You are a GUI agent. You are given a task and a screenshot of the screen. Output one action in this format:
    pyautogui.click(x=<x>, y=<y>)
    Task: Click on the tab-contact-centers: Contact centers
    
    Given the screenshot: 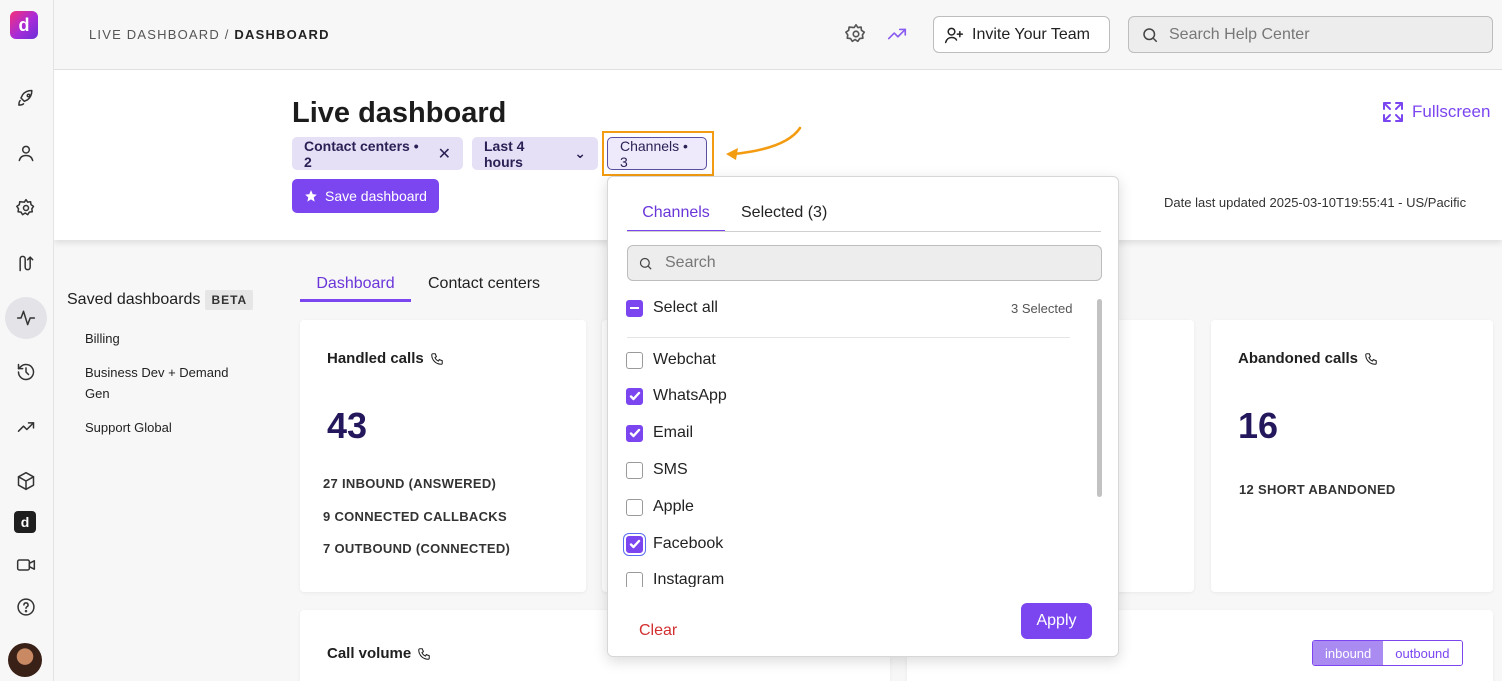 What is the action you would take?
    pyautogui.click(x=484, y=284)
    